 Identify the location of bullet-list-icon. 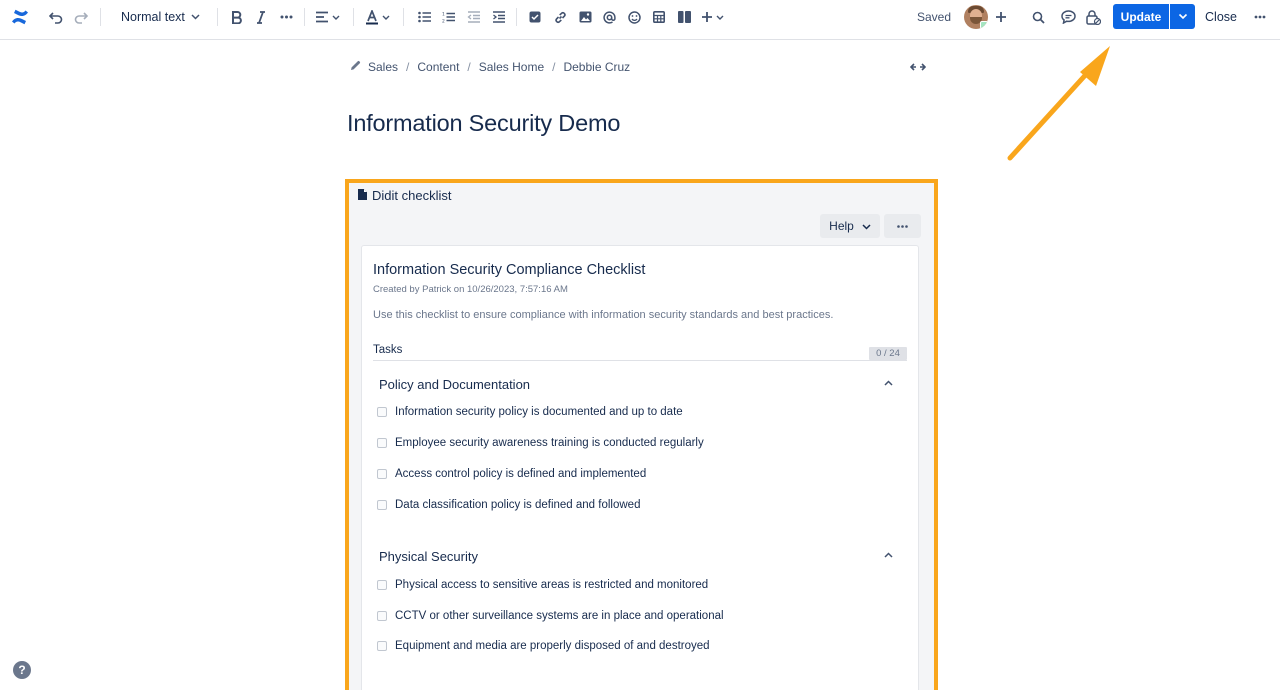
(424, 17).